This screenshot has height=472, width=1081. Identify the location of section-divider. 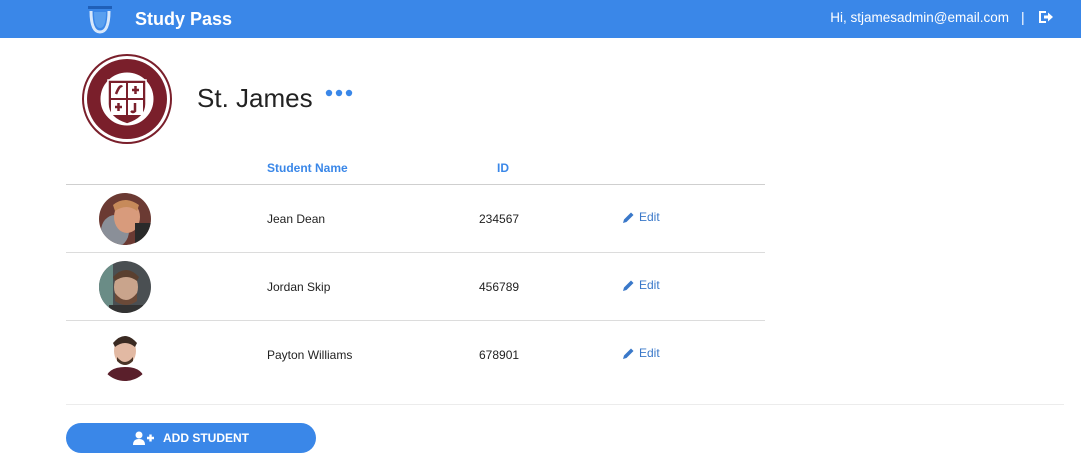
(565, 404).